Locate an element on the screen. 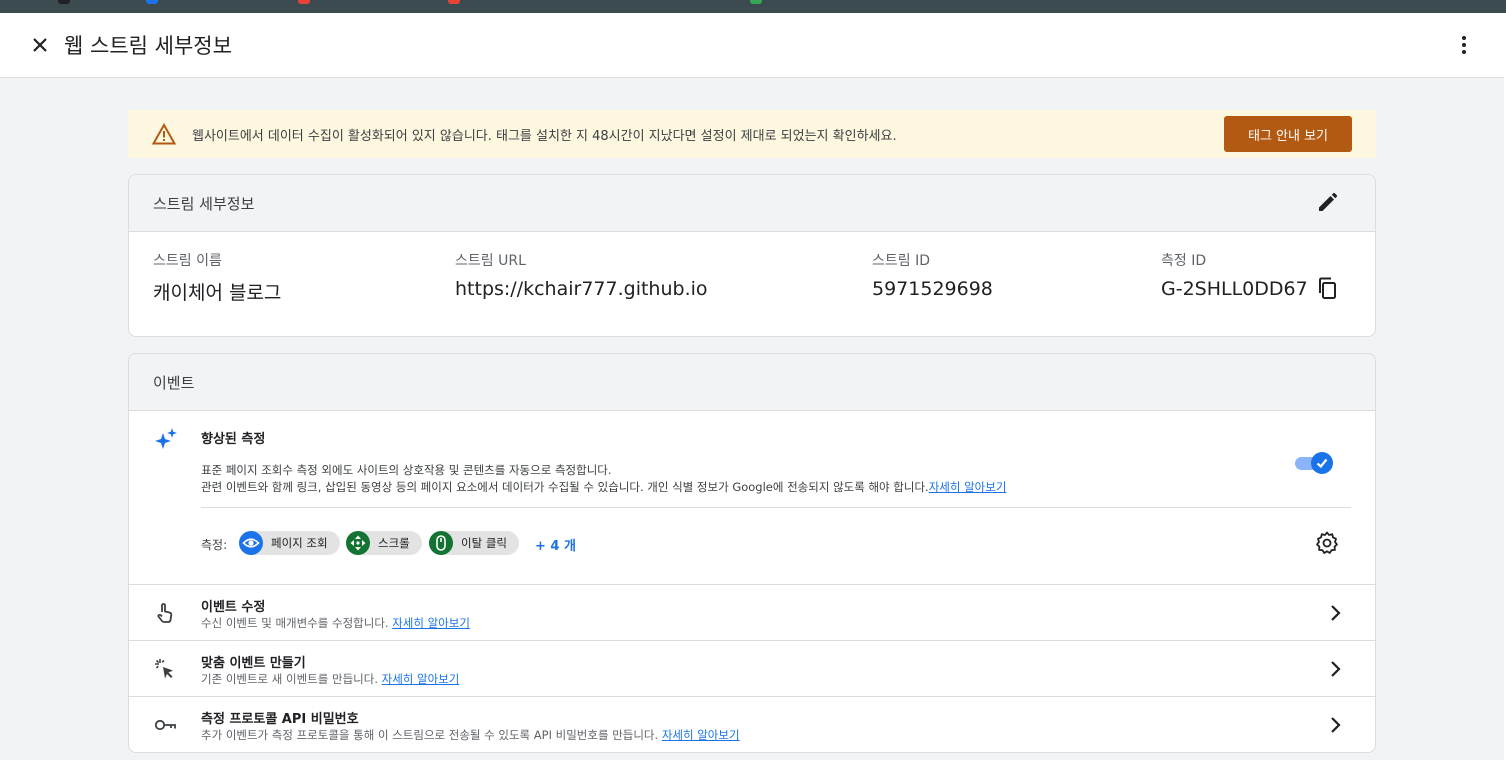 This screenshot has width=1506, height=760. more-vert-icon is located at coordinates (1464, 45).